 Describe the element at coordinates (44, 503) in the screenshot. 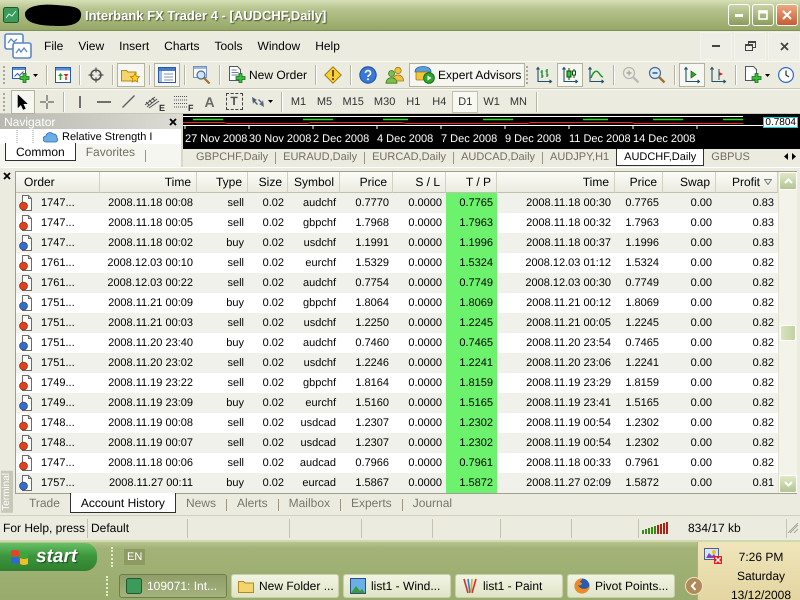

I see `panel-tab: Trade` at that location.